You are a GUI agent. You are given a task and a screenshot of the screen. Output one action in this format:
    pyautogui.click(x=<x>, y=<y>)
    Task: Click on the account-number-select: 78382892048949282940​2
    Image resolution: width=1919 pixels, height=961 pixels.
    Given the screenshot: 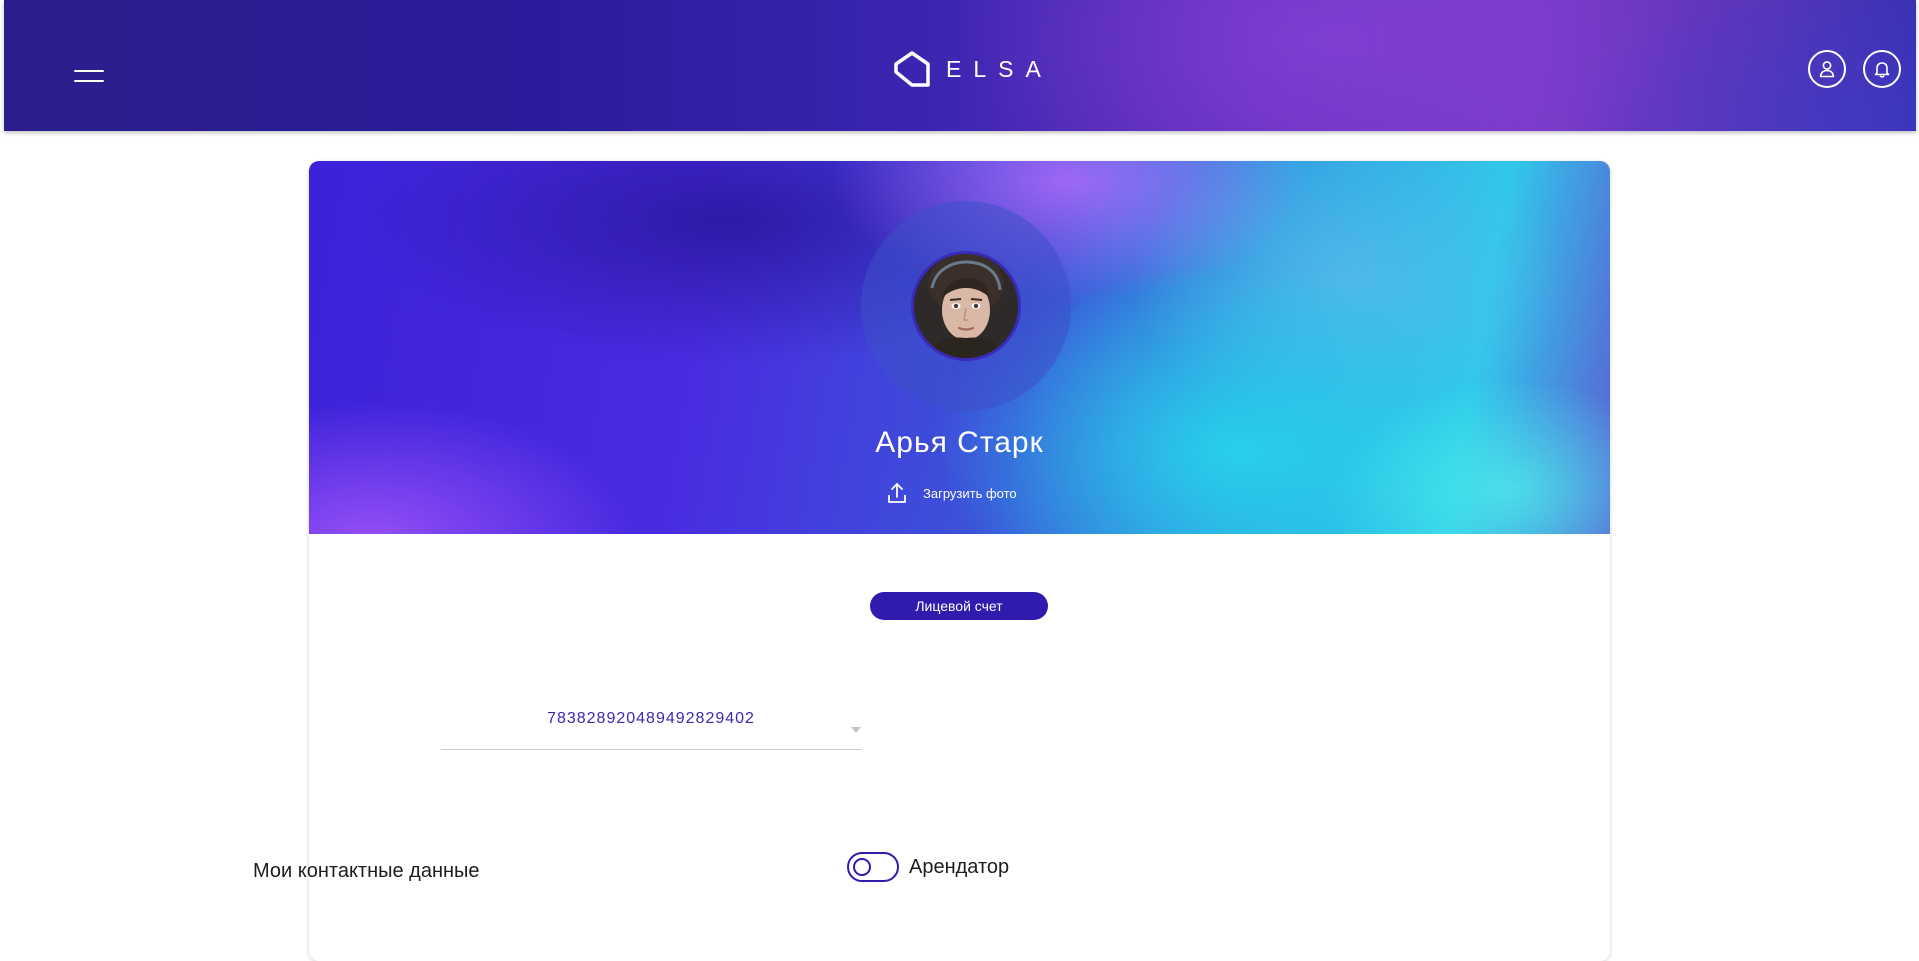 What is the action you would take?
    pyautogui.click(x=651, y=725)
    